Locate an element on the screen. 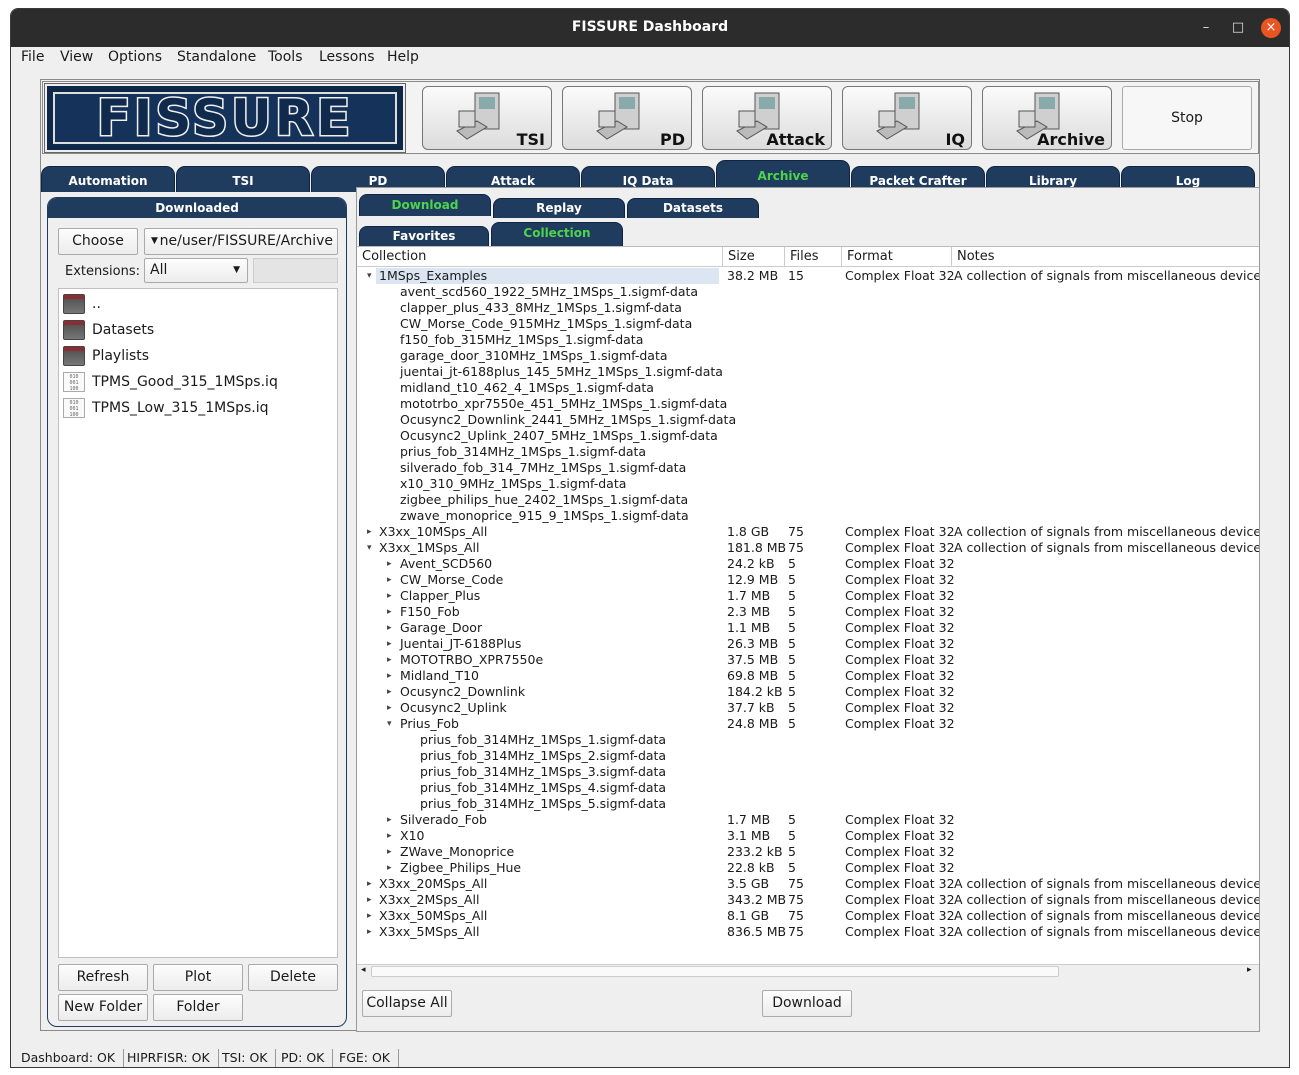  menu-standalone: Standalone is located at coordinates (216, 57).